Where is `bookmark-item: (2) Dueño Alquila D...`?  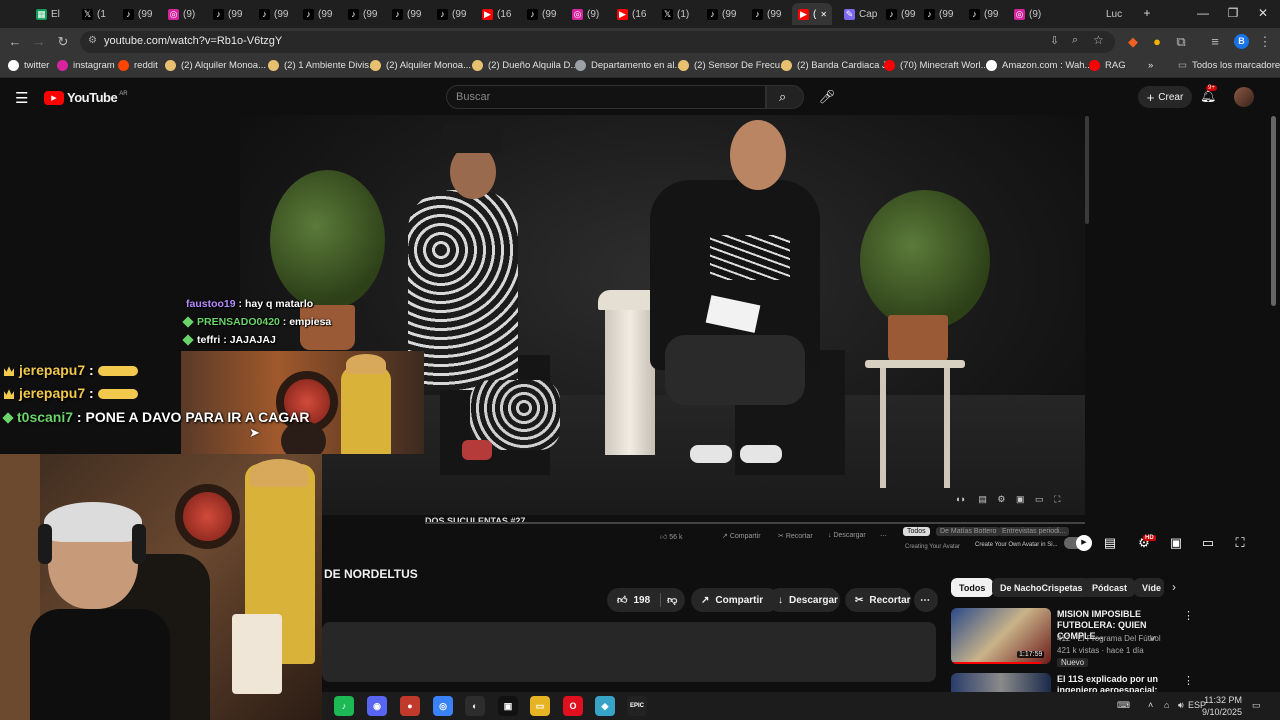 bookmark-item: (2) Dueño Alquila D... is located at coordinates (525, 65).